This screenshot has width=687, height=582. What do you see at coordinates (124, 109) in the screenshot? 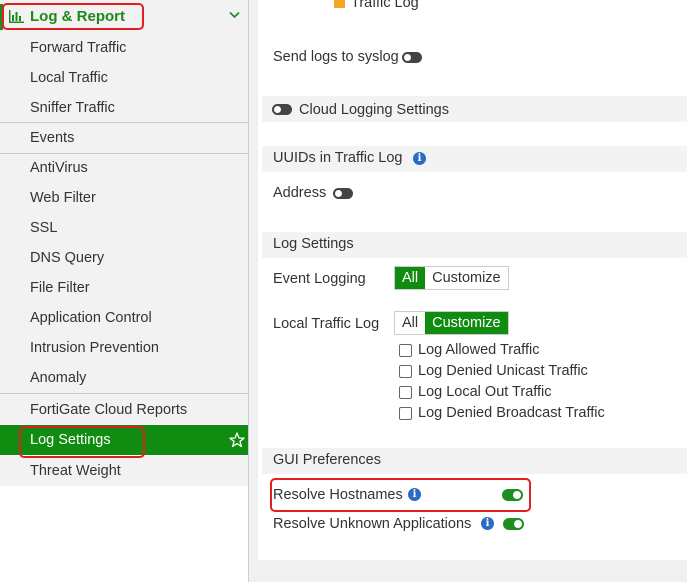
I see `sidebar-item-sniffer-traffic: Sniffer Traffic` at bounding box center [124, 109].